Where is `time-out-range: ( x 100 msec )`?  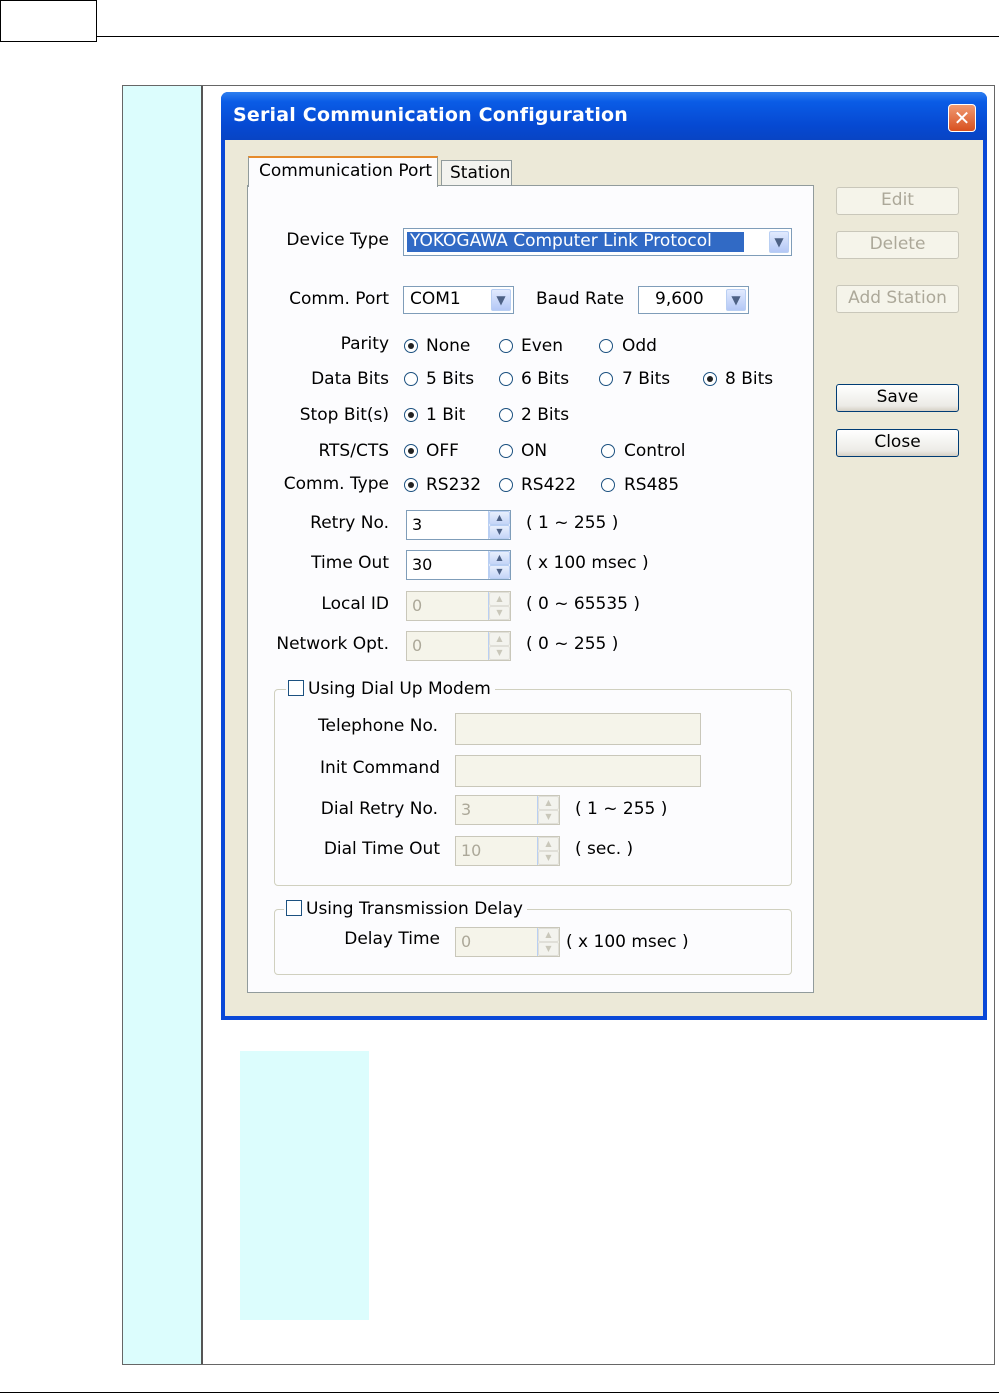
time-out-range: ( x 100 msec ) is located at coordinates (587, 563).